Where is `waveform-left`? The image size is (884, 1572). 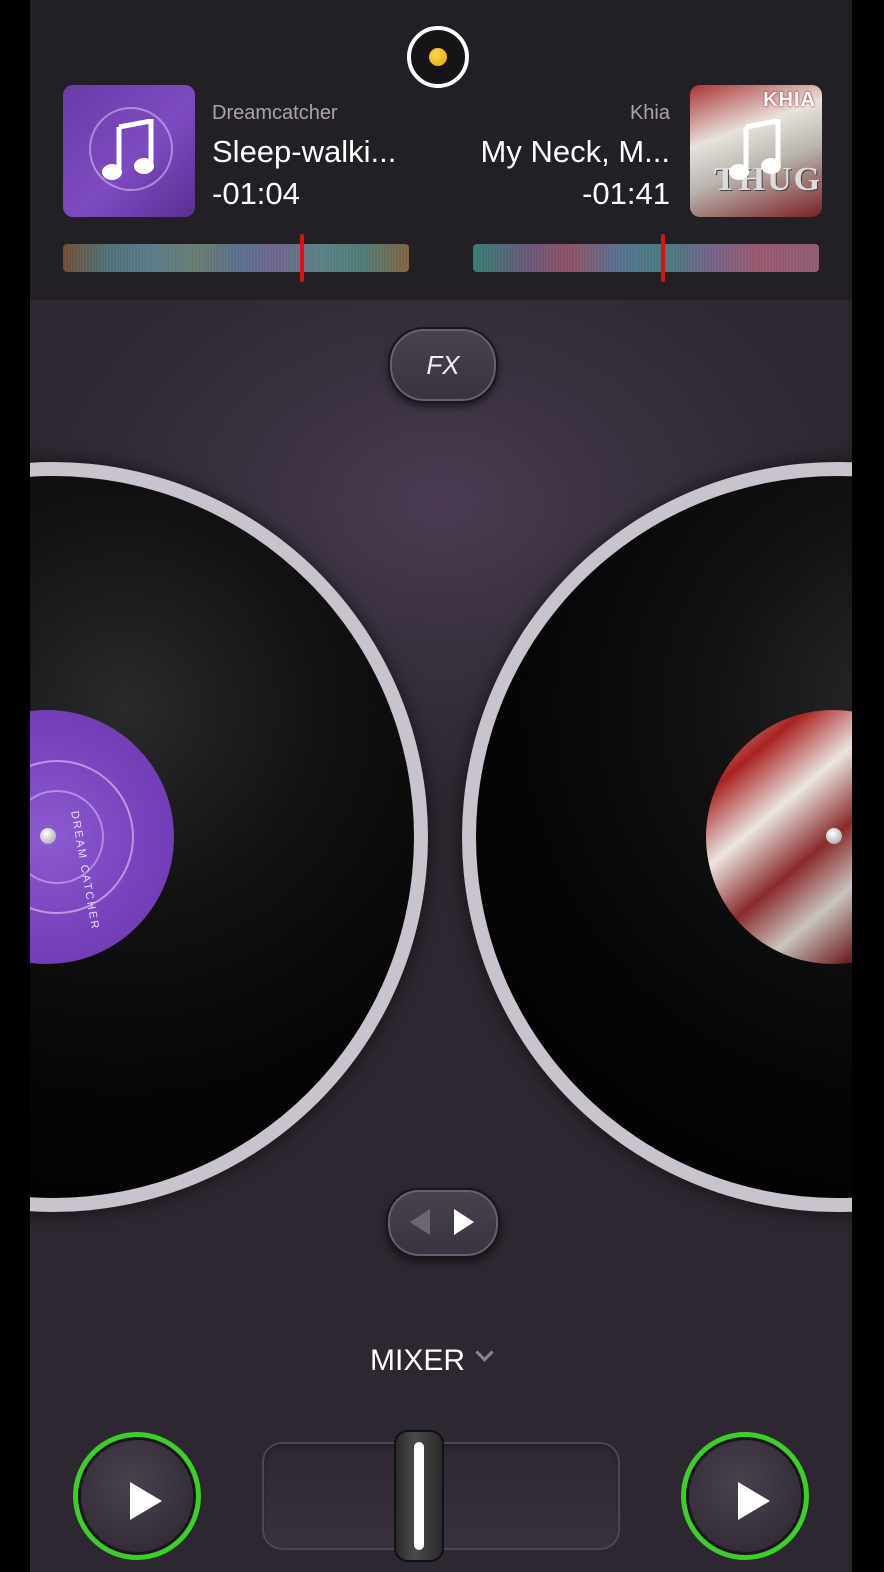 waveform-left is located at coordinates (236, 258).